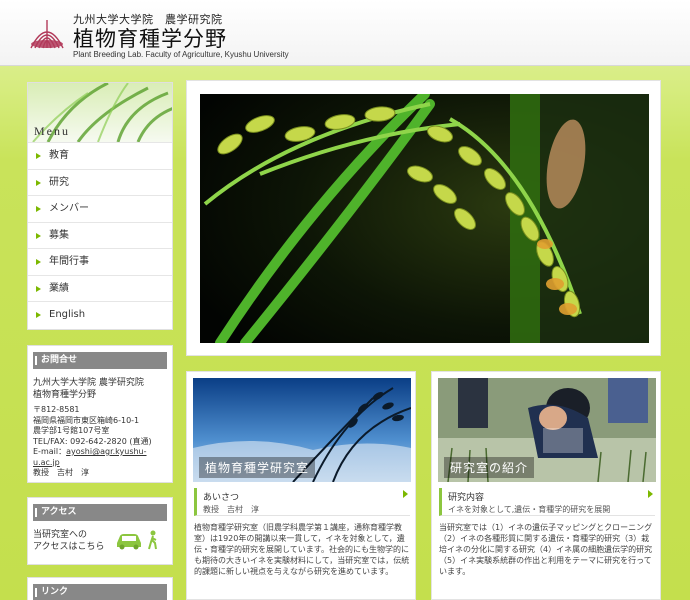 The image size is (690, 600). I want to click on menu-item-label: English, so click(67, 314).